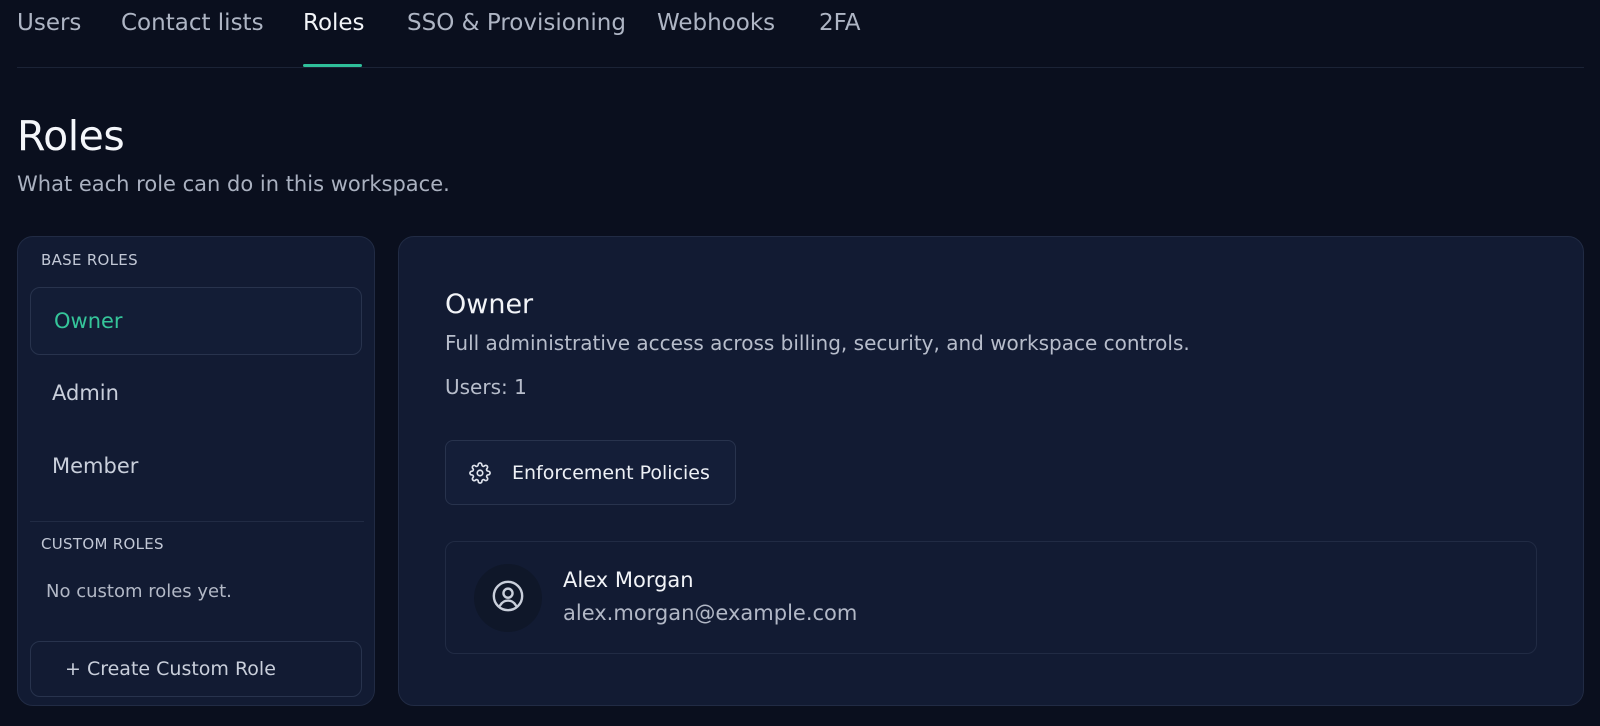  I want to click on custom-roles-heading: CUSTOM ROLES, so click(102, 544).